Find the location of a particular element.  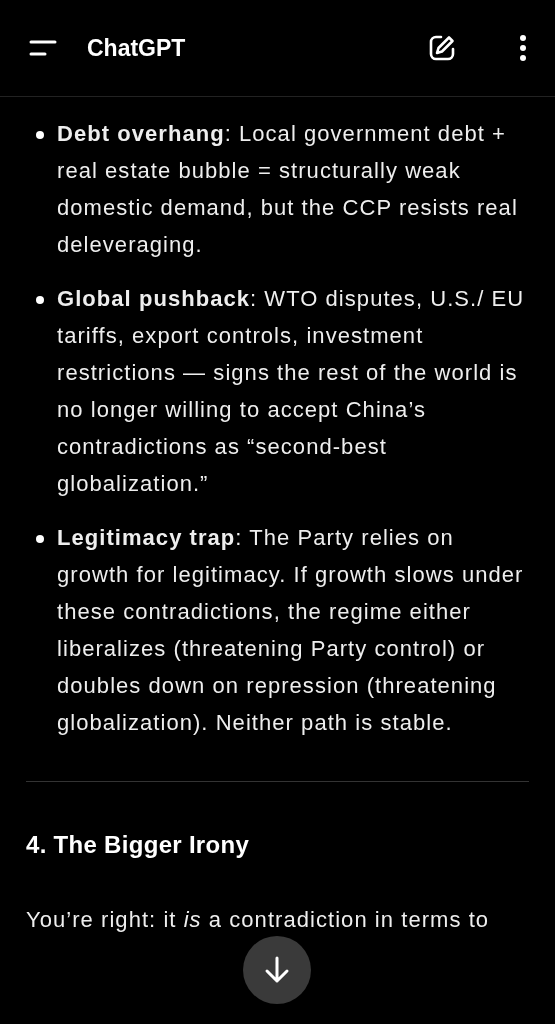

app-title: ChatGPT is located at coordinates (136, 48).